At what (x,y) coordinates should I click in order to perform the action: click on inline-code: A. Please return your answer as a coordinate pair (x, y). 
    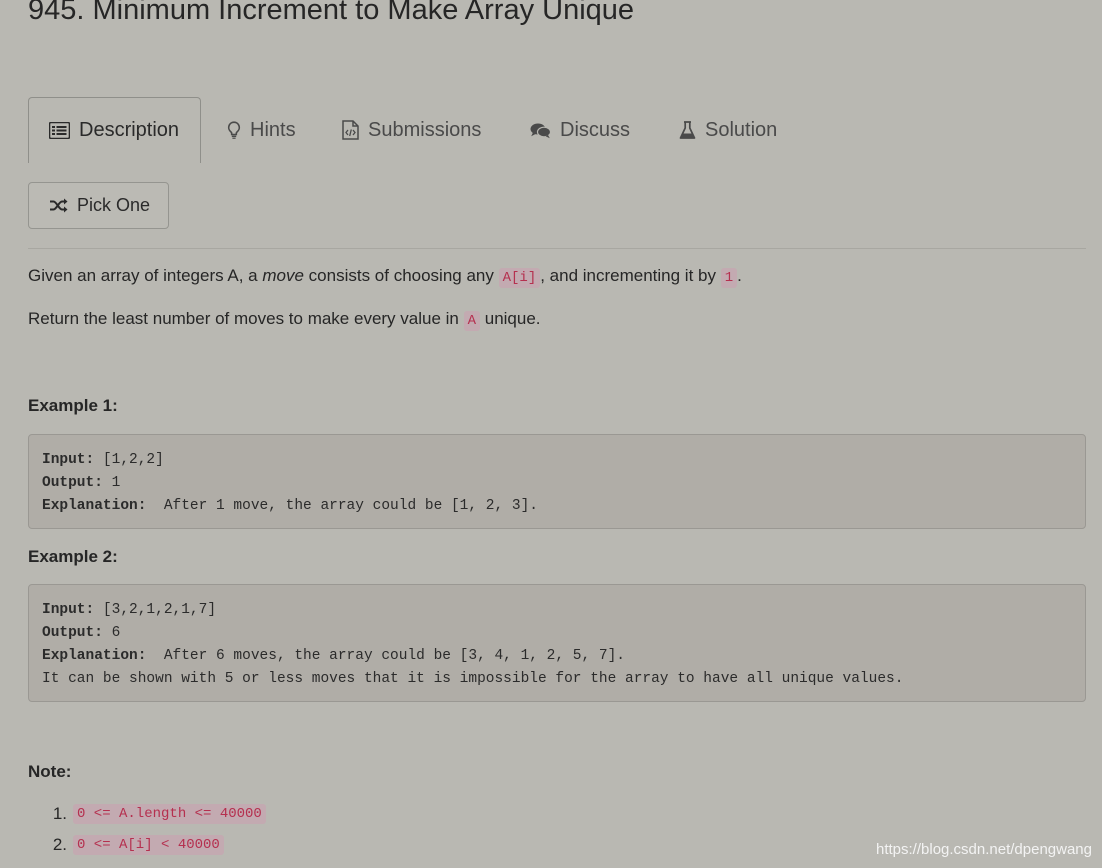
    Looking at the image, I should click on (472, 321).